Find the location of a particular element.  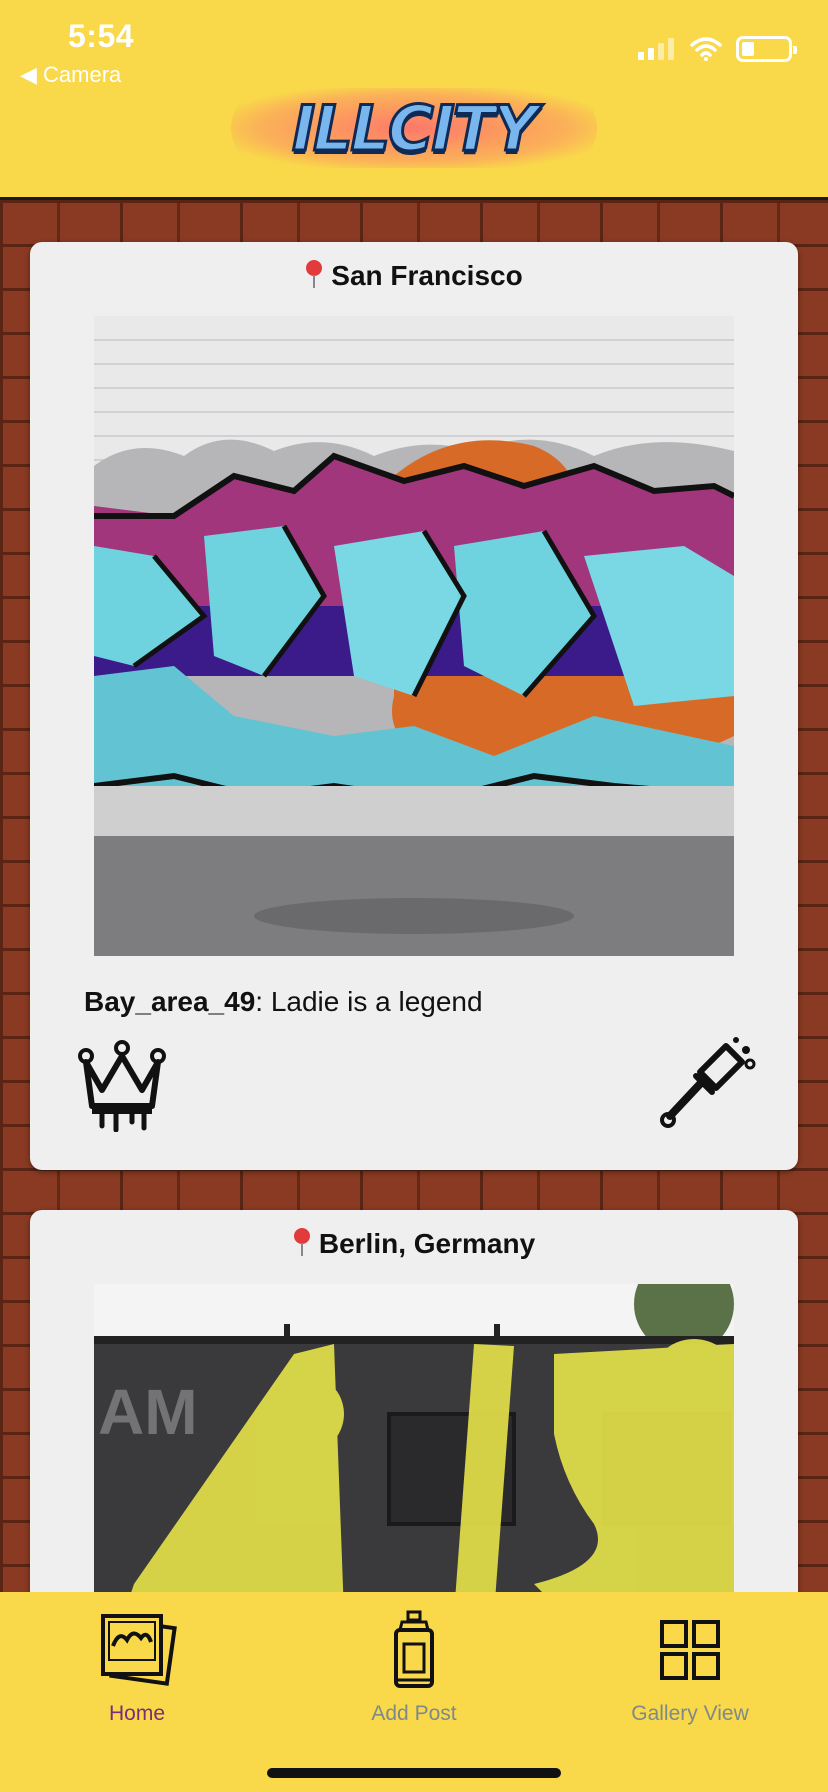

tab-home-label: Home is located at coordinates (137, 1713).